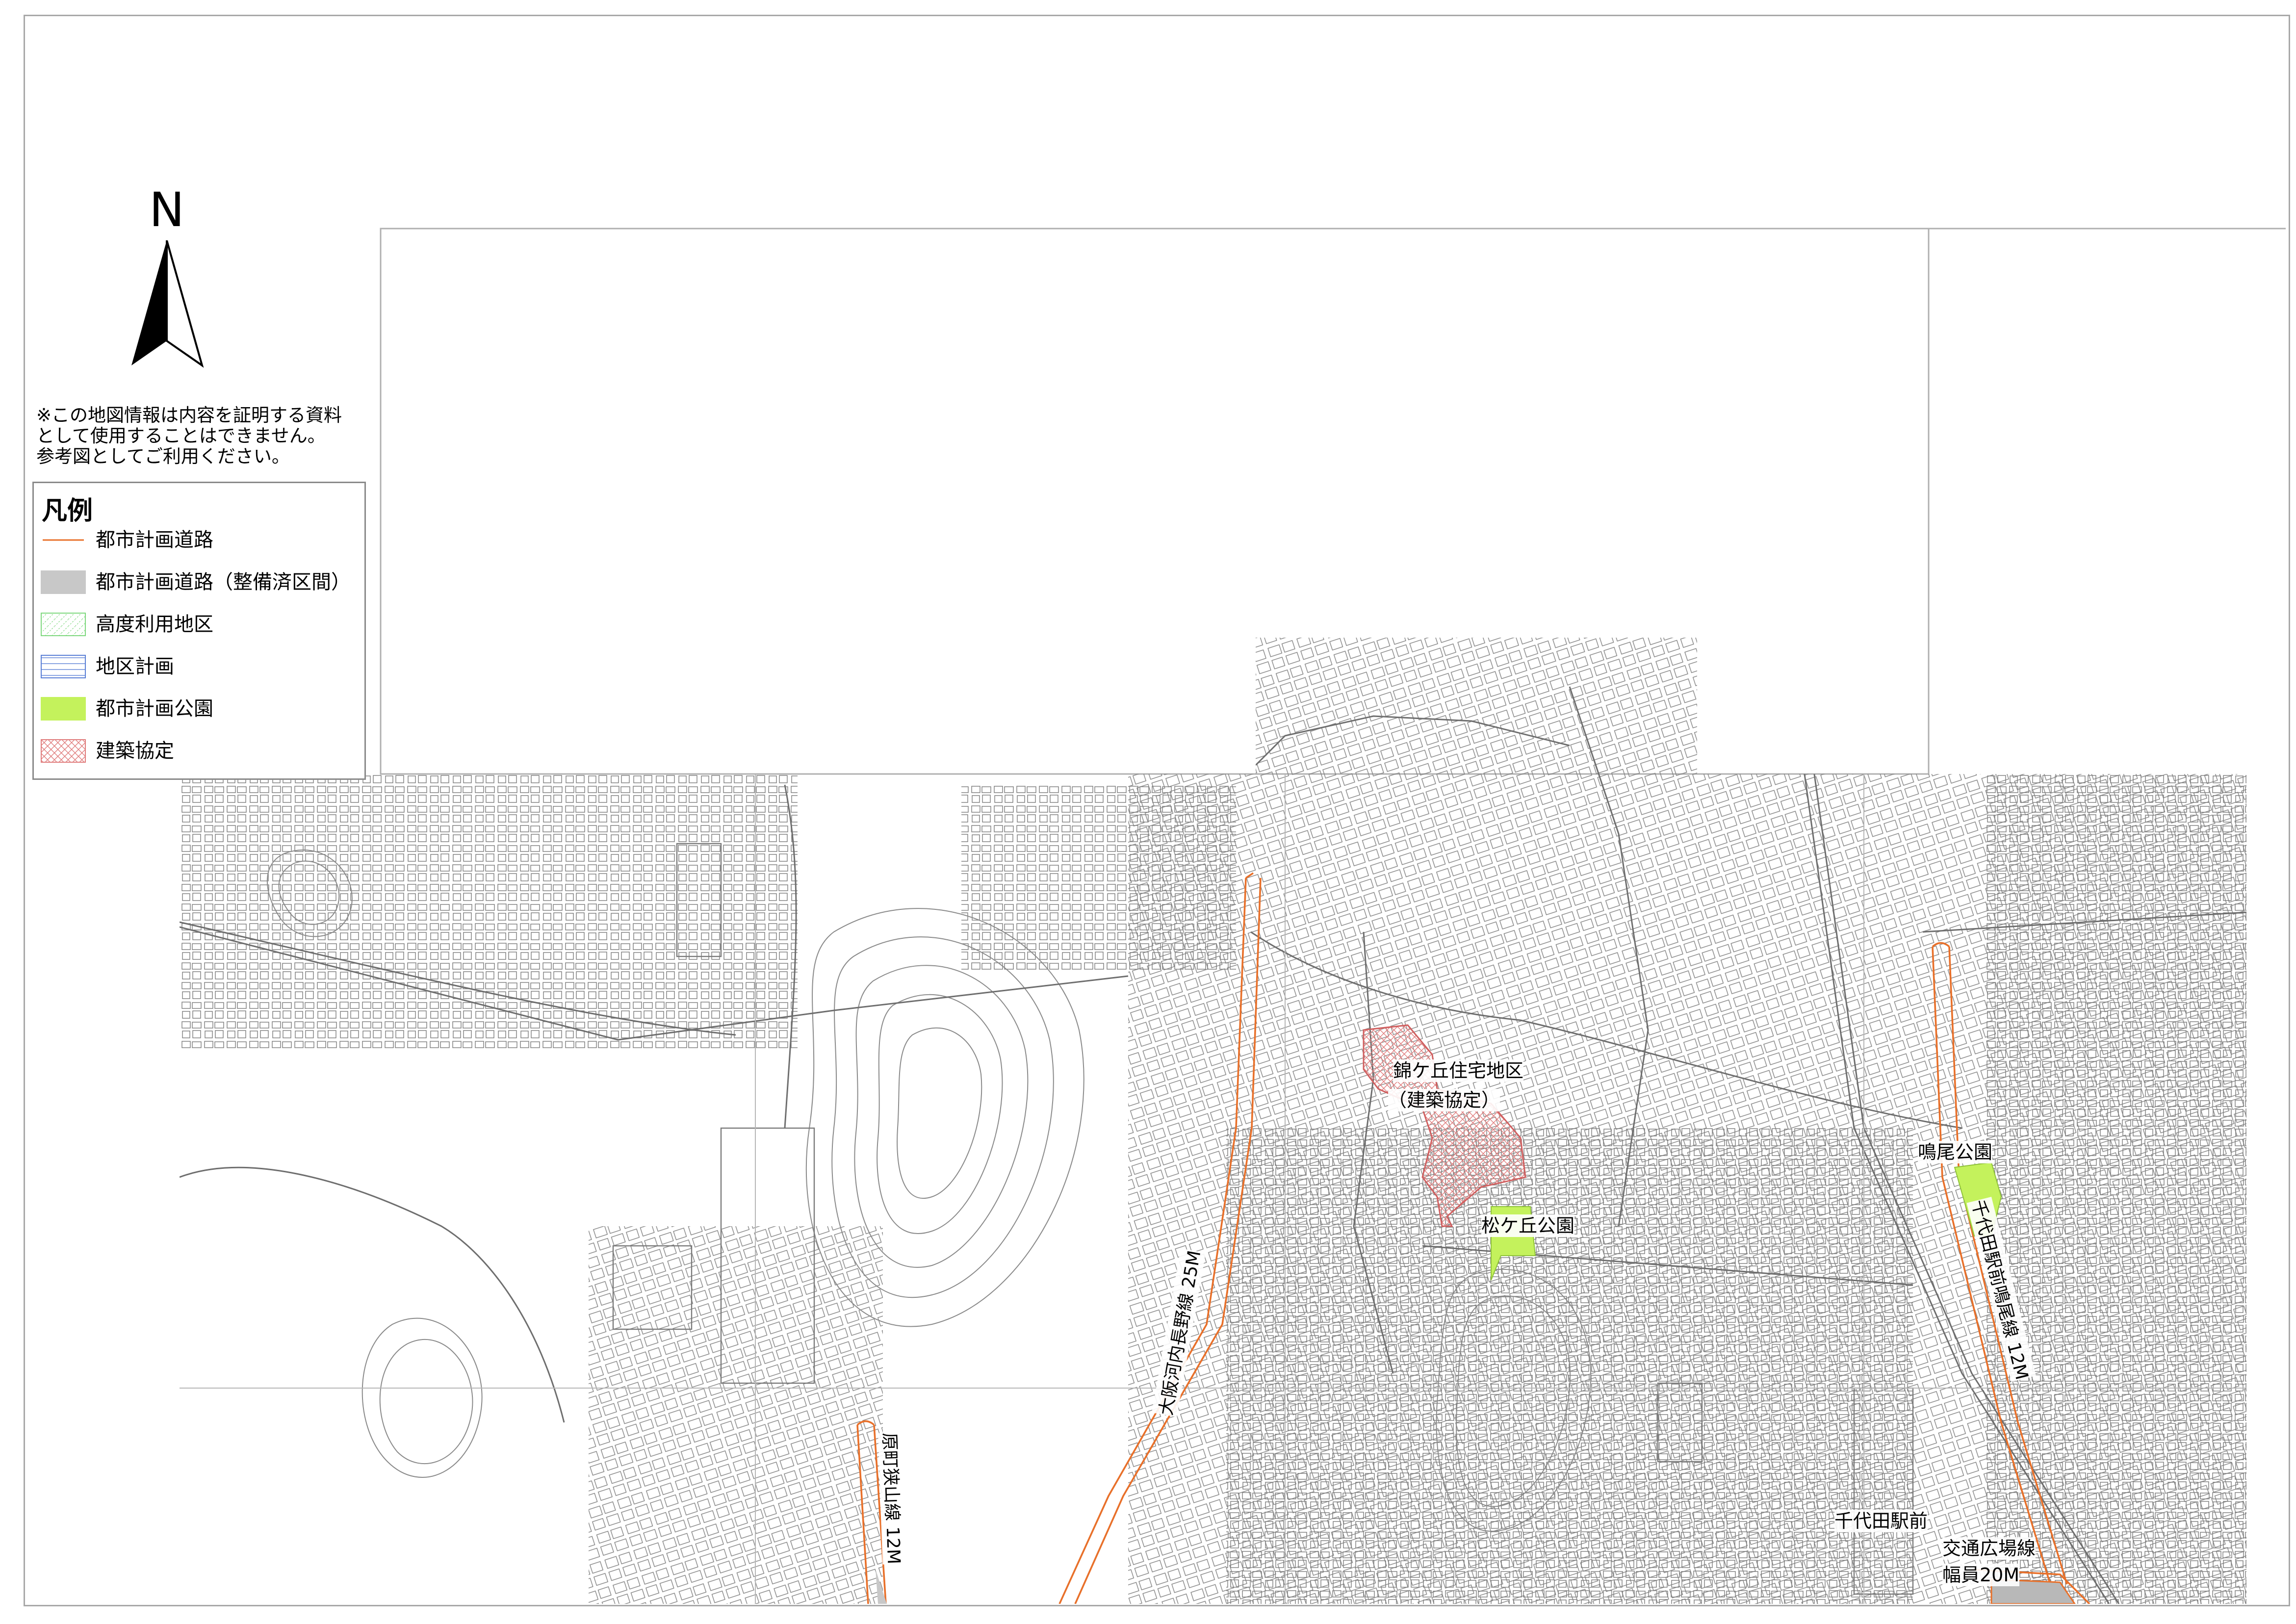 This screenshot has height=1624, width=2296. I want to click on label-matsugaoka-park: 松ケ丘公園, so click(1528, 1225).